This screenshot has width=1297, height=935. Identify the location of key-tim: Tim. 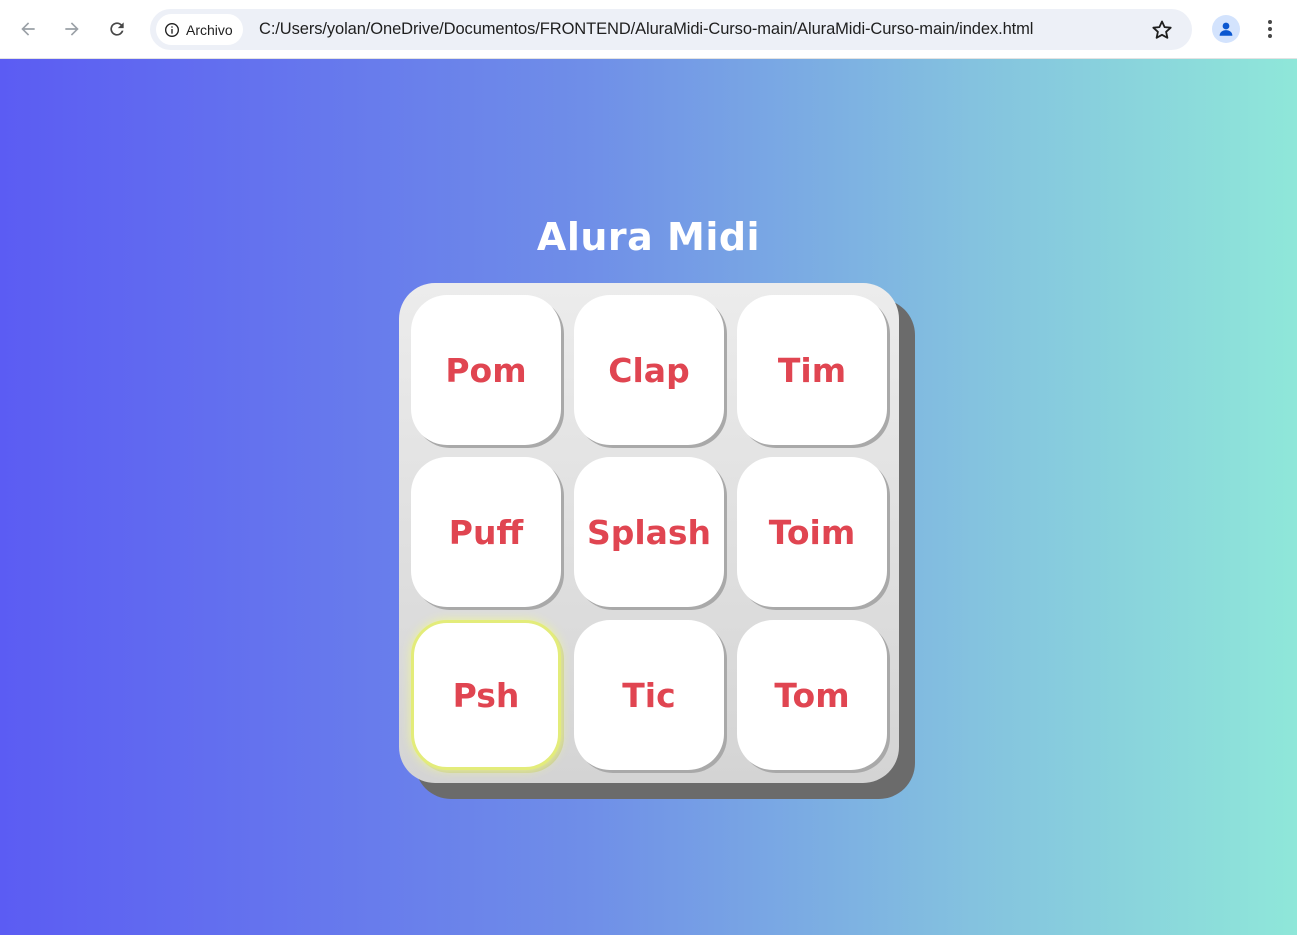
(812, 370).